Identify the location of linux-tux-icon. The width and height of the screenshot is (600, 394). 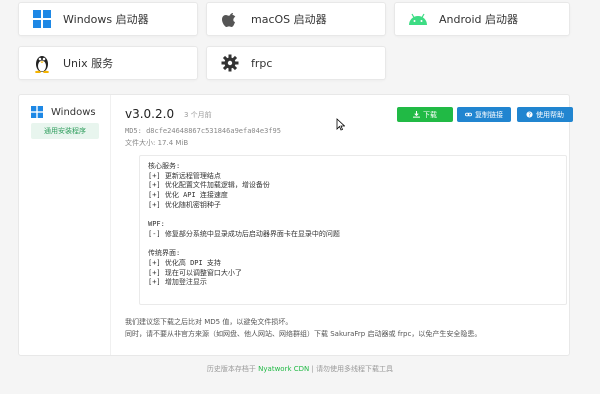
(42, 63).